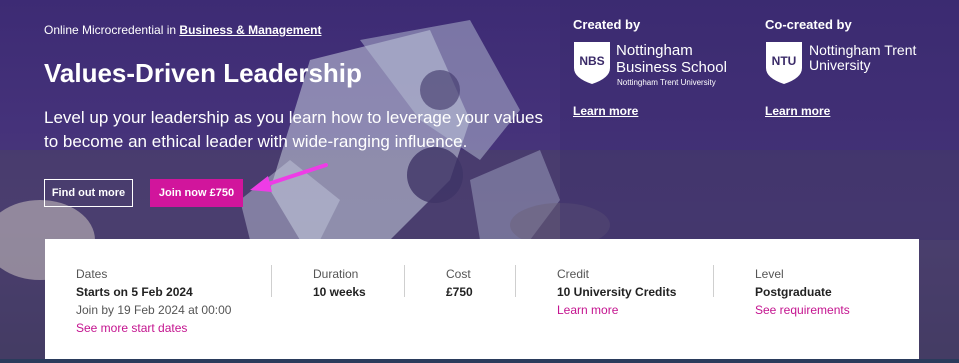 This screenshot has height=363, width=959. I want to click on arrow-annotation-icon, so click(289, 177).